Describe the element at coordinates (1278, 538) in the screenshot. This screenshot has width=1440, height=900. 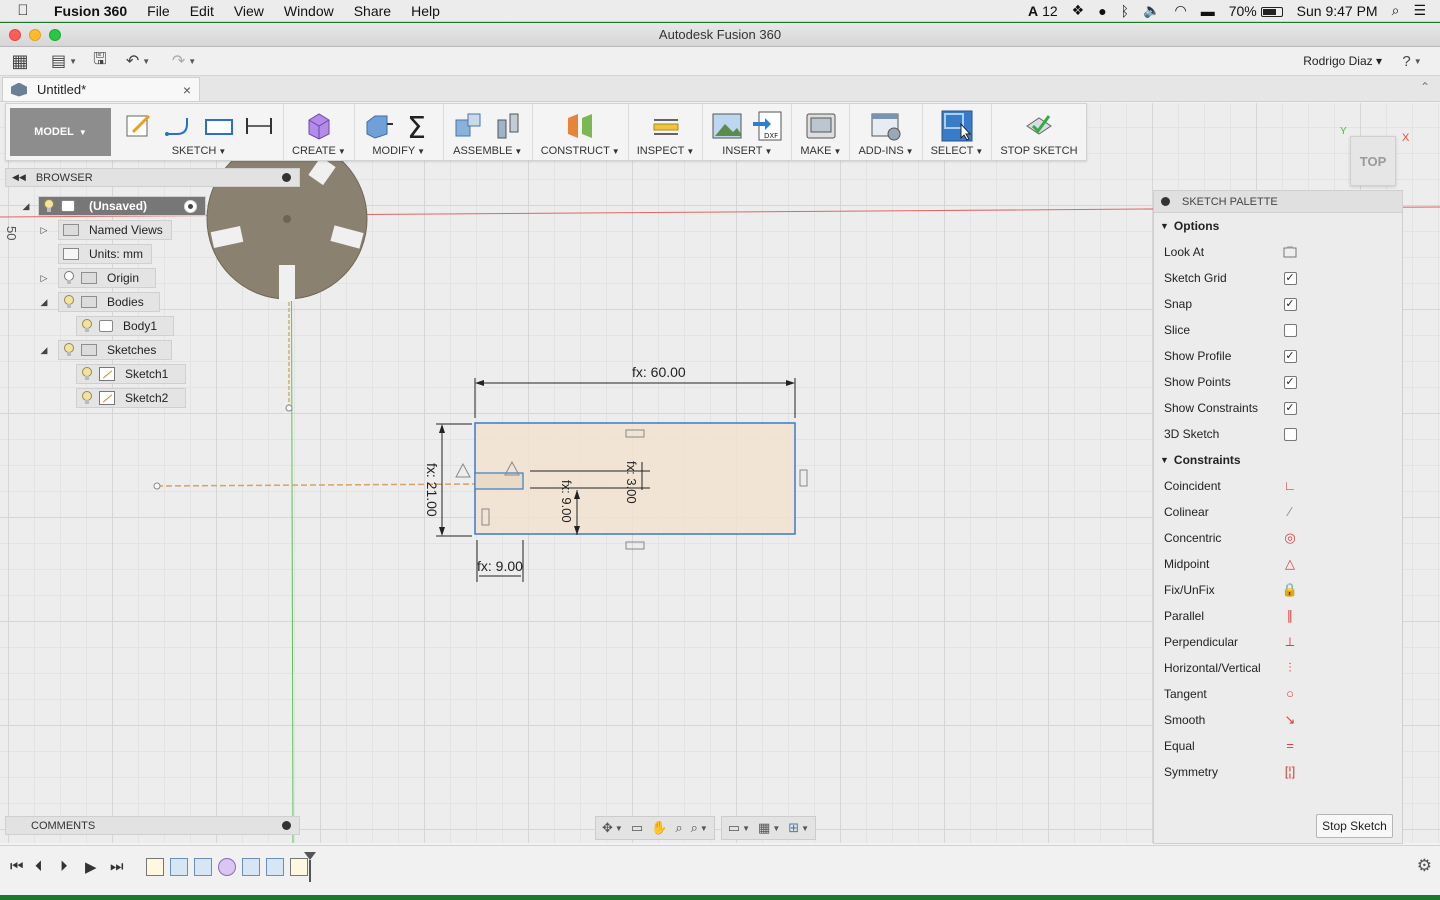
I see `constraint-concentric: Concentric ◎` at that location.